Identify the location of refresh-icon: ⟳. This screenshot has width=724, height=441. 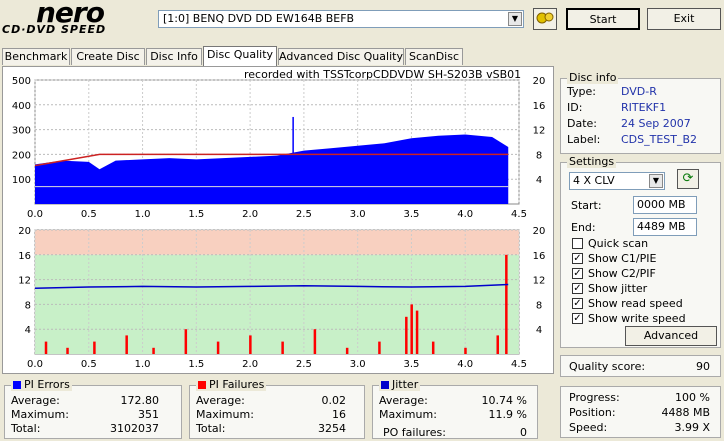
(688, 178).